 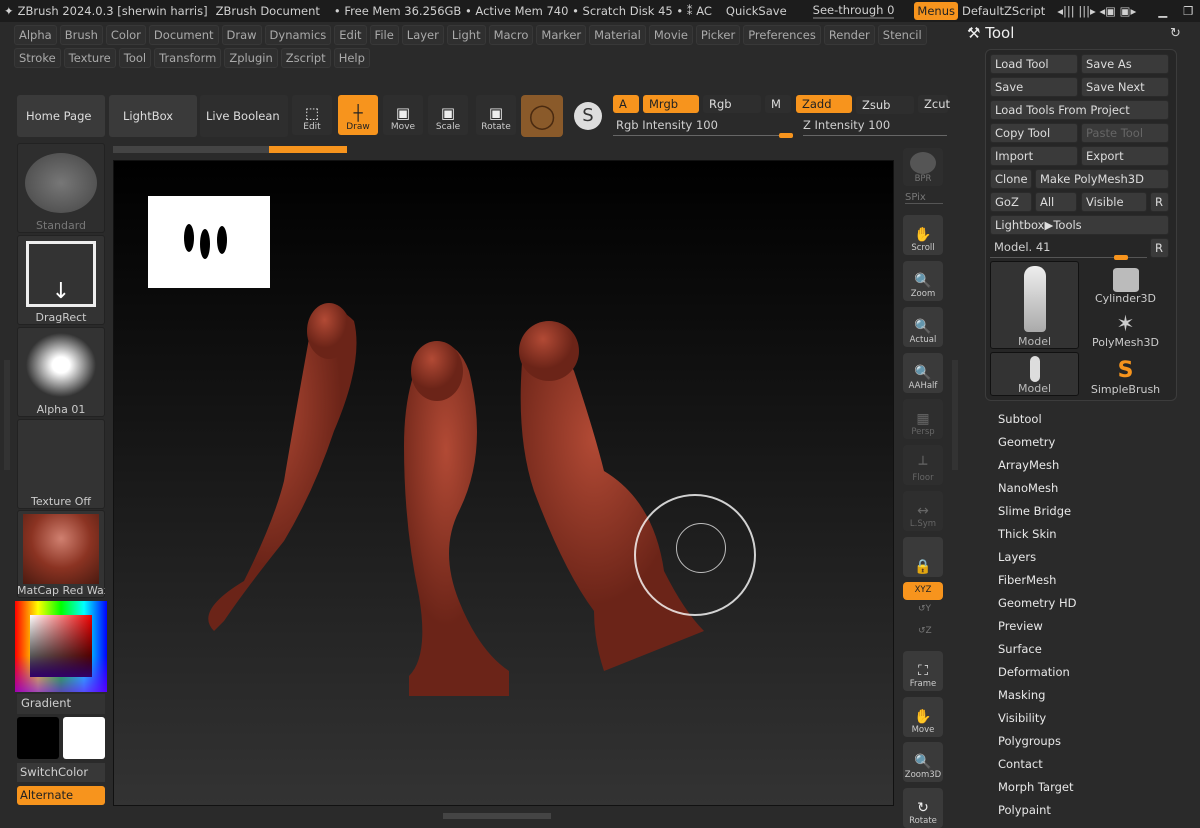 I want to click on copy-tool-button: Copy Tool, so click(x=1034, y=133).